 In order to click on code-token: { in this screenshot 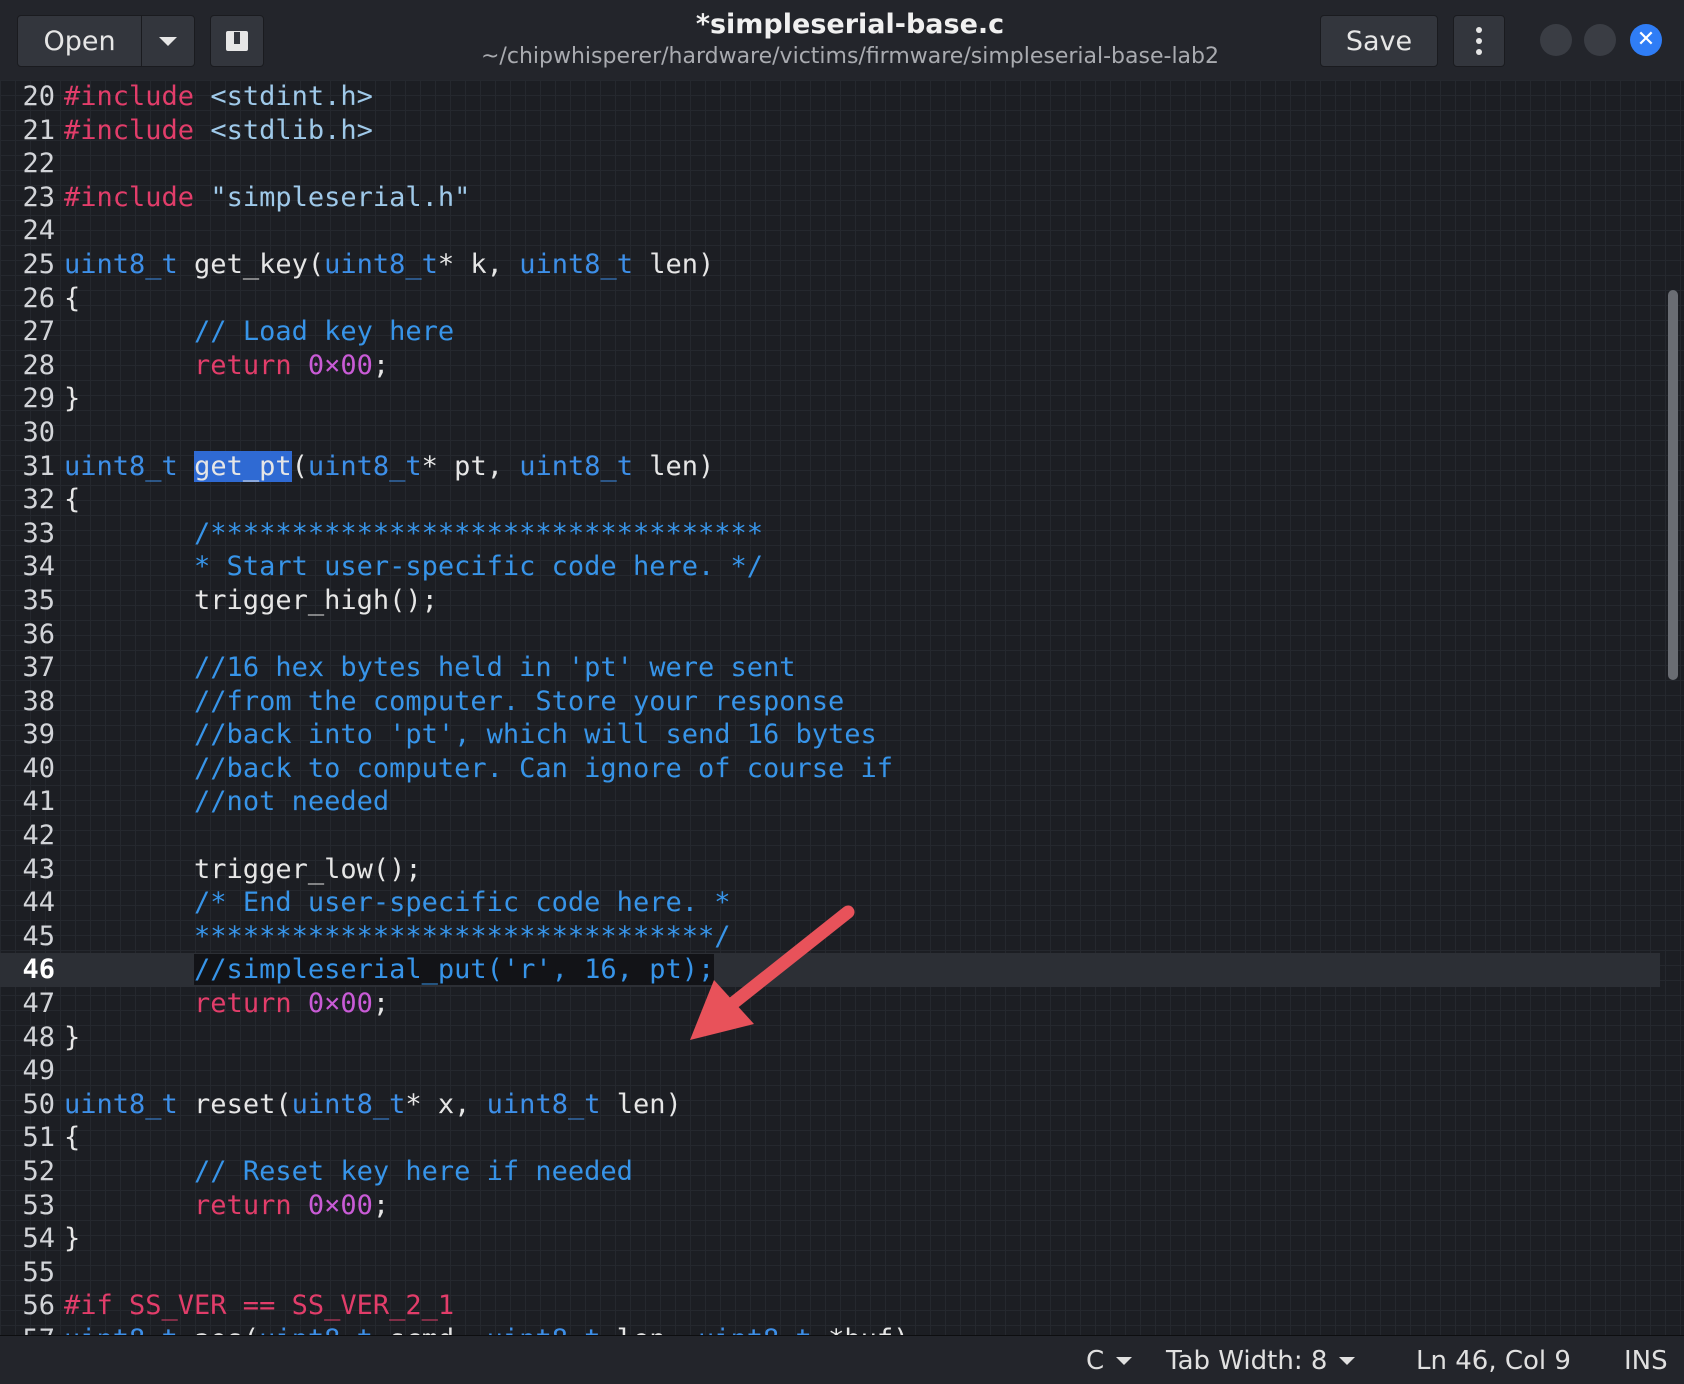, I will do `click(72, 500)`.